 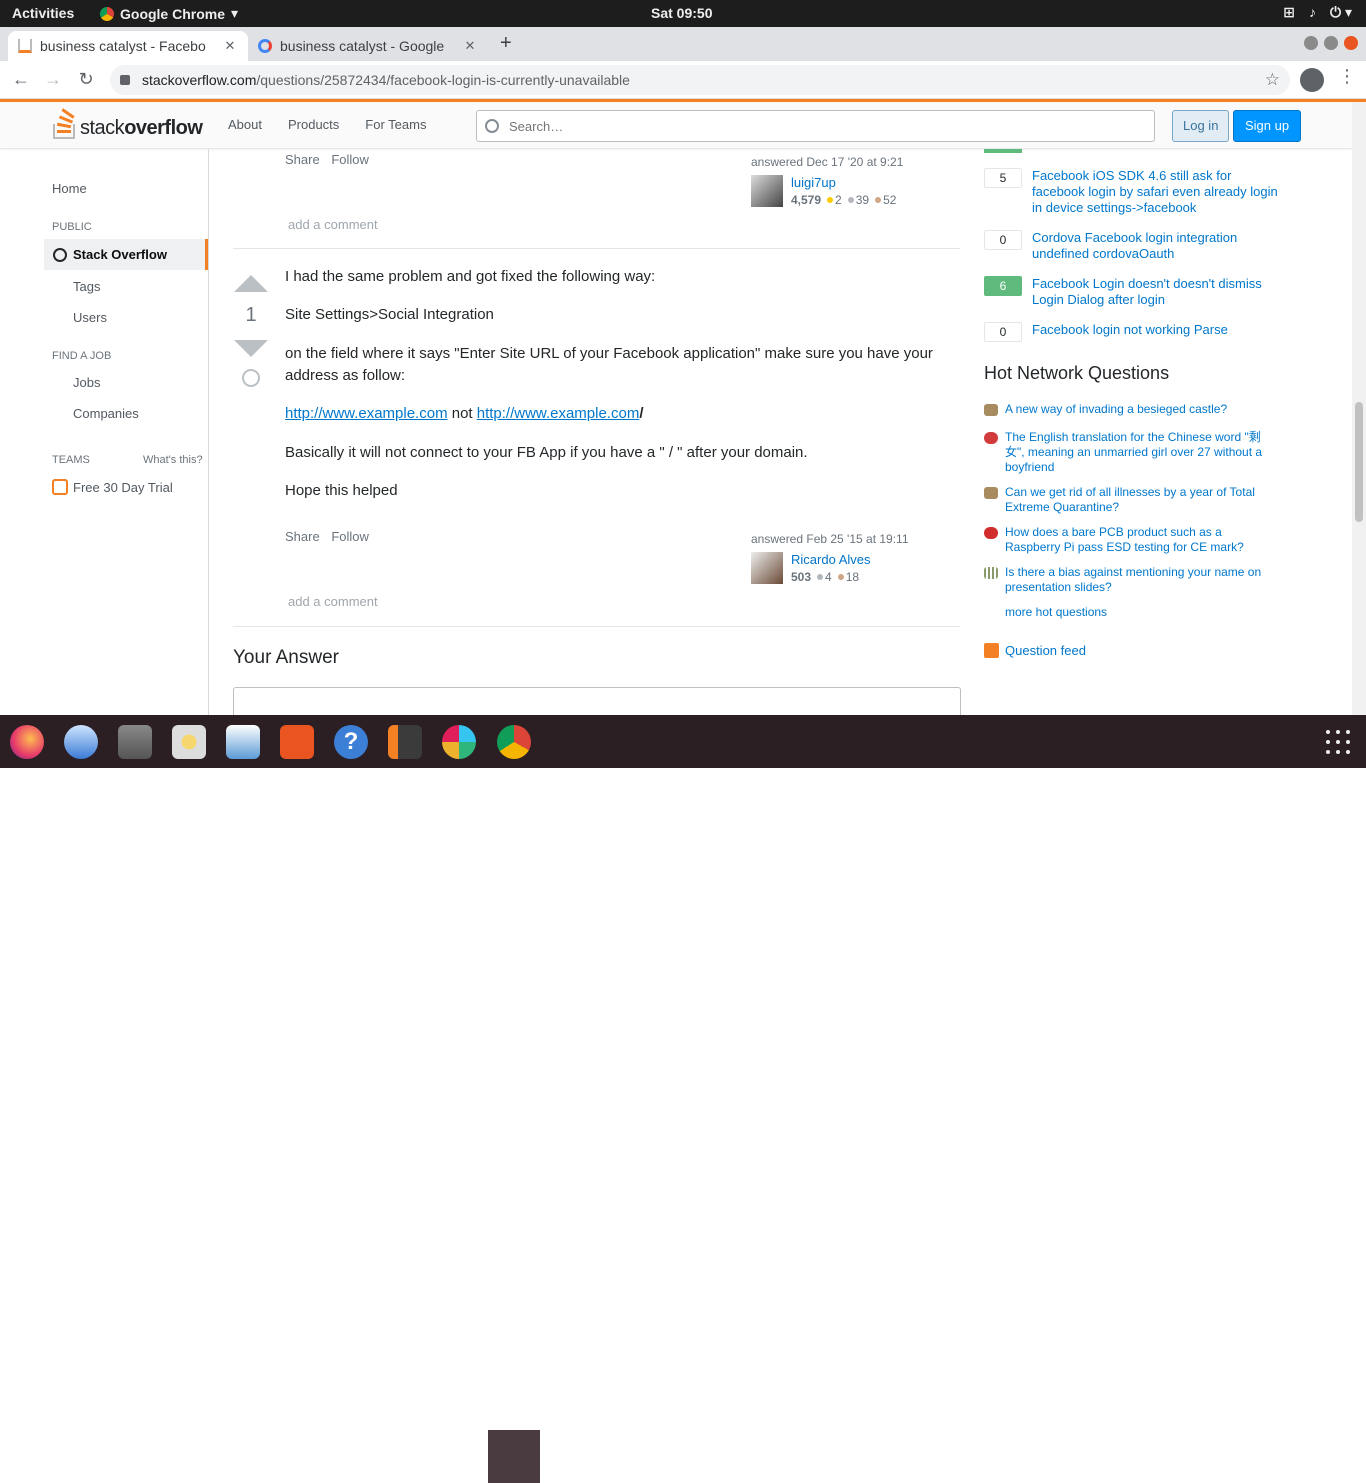 I want to click on answer-paragraph: Hope this helped, so click(x=341, y=490).